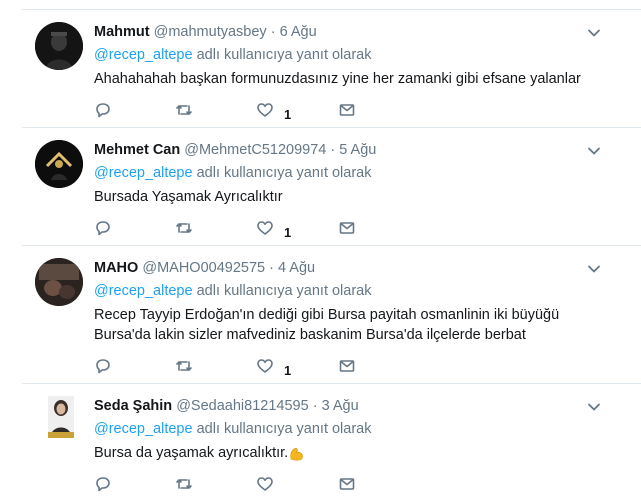 Image resolution: width=641 pixels, height=501 pixels. Describe the element at coordinates (354, 453) in the screenshot. I see `tweet-text: Bursa da yaşamak ayrıcalıktır.` at that location.